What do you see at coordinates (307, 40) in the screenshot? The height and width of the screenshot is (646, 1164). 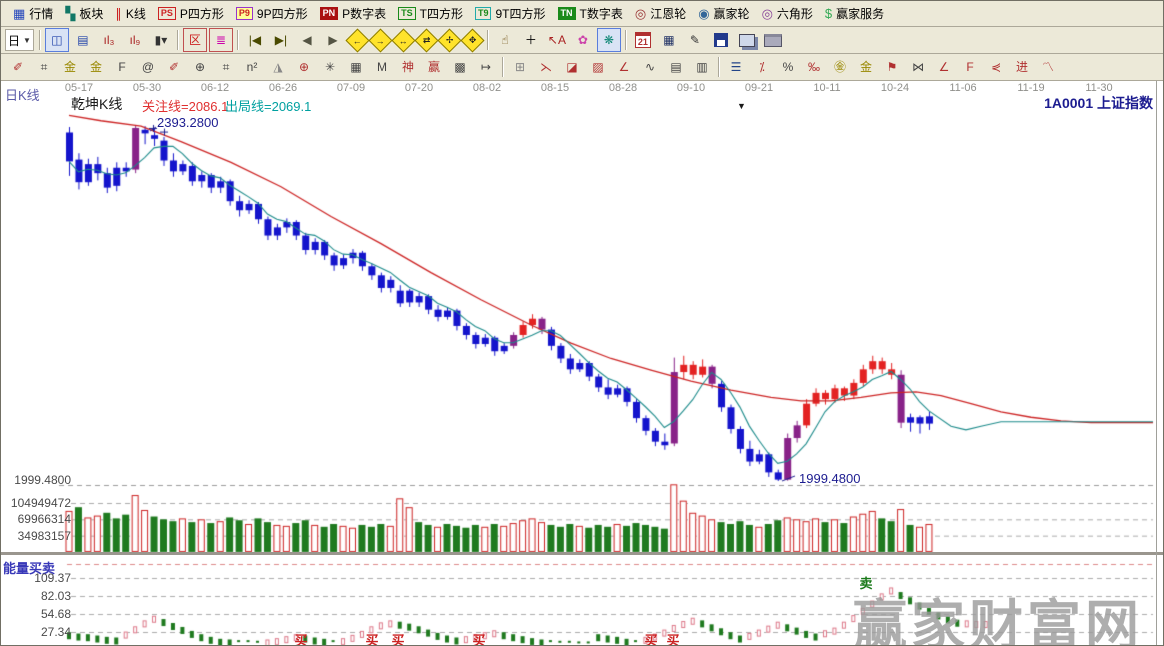 I see `prev-button: ◀` at bounding box center [307, 40].